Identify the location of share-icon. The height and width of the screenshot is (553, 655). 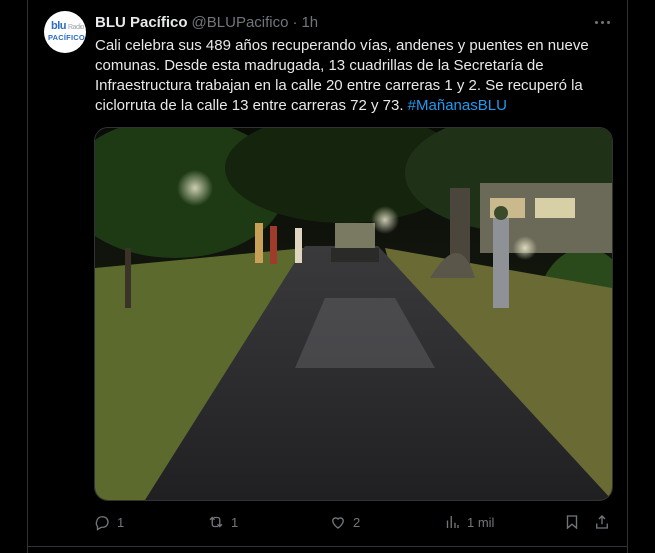
(602, 522).